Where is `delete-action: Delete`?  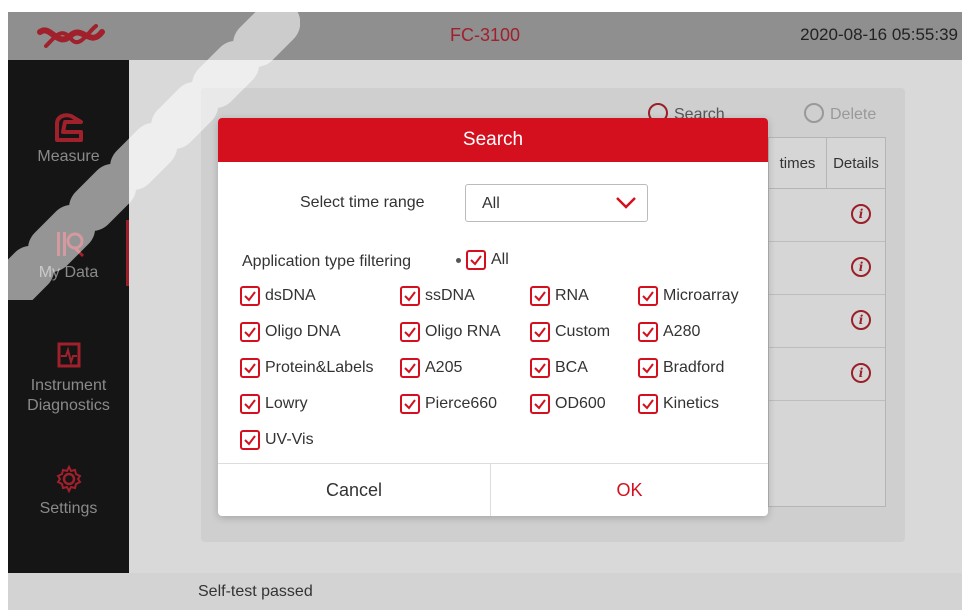
delete-action: Delete is located at coordinates (840, 113).